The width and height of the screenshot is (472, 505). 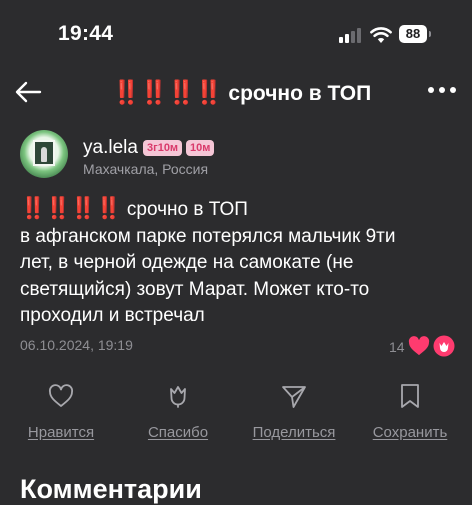 What do you see at coordinates (351, 35) in the screenshot?
I see `cellular-signal-icon` at bounding box center [351, 35].